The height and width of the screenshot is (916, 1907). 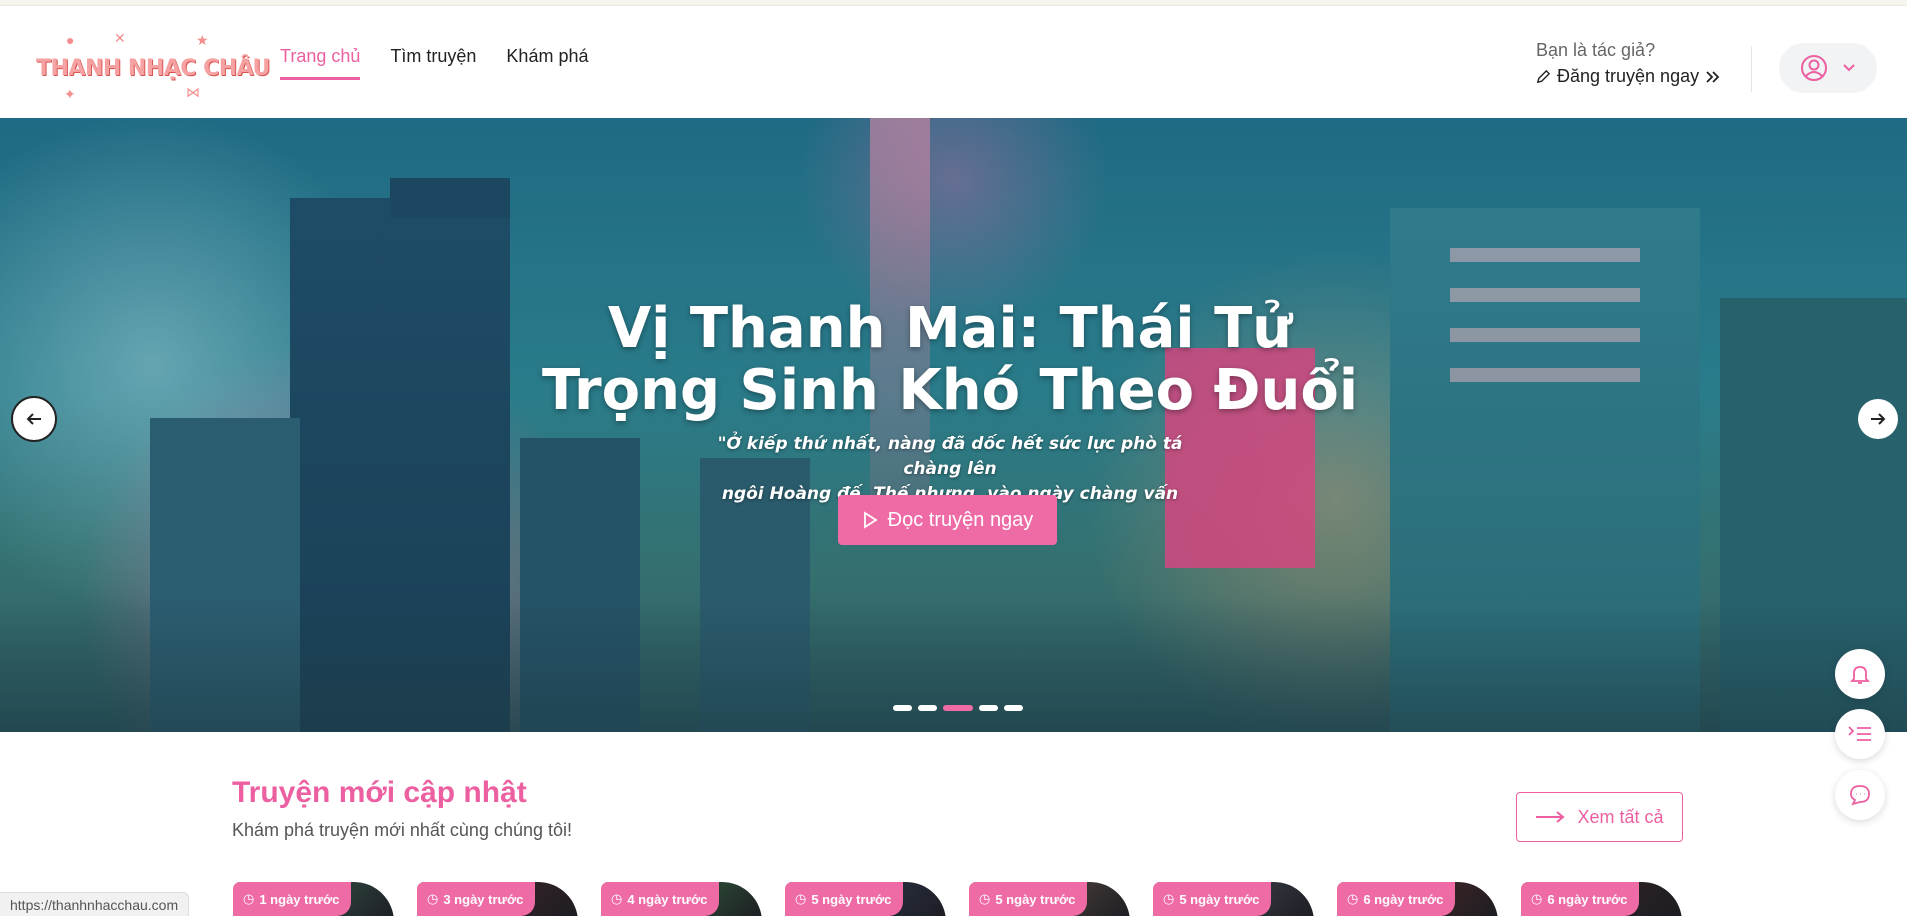 What do you see at coordinates (1849, 68) in the screenshot?
I see `chevron-down-icon` at bounding box center [1849, 68].